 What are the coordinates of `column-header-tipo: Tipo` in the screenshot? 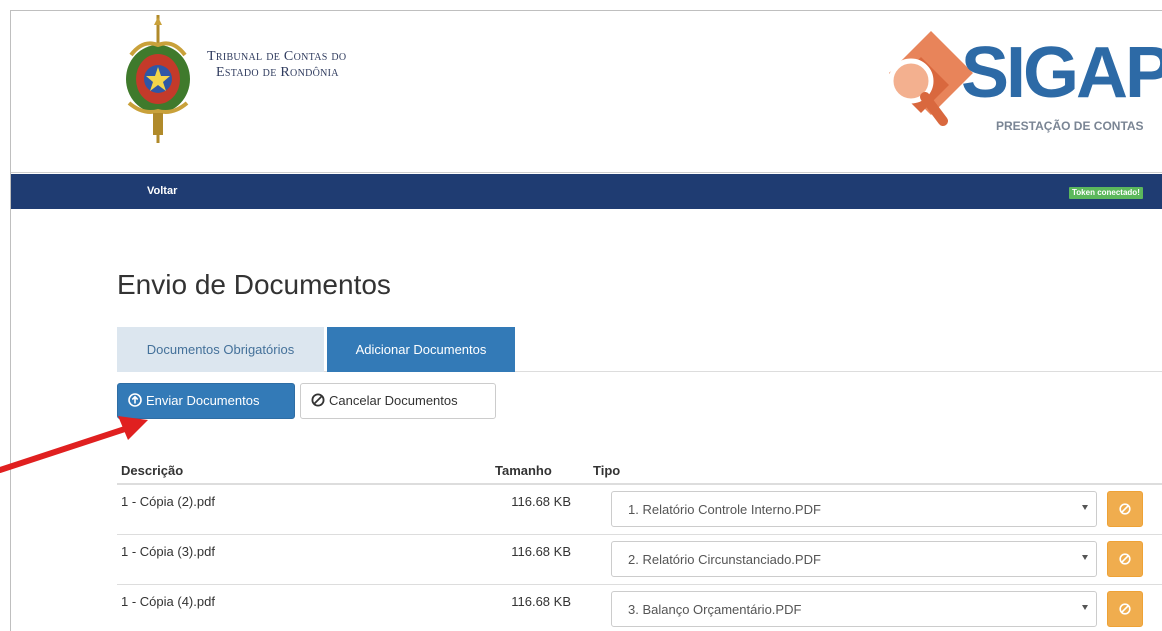 It's located at (607, 470).